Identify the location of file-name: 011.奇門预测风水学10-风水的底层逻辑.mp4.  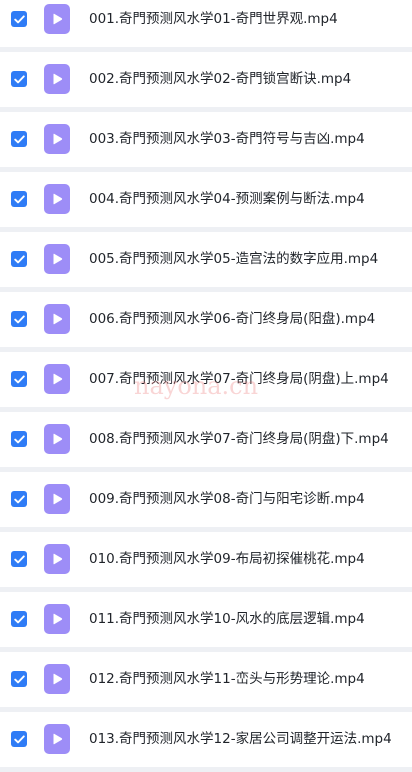
(227, 619).